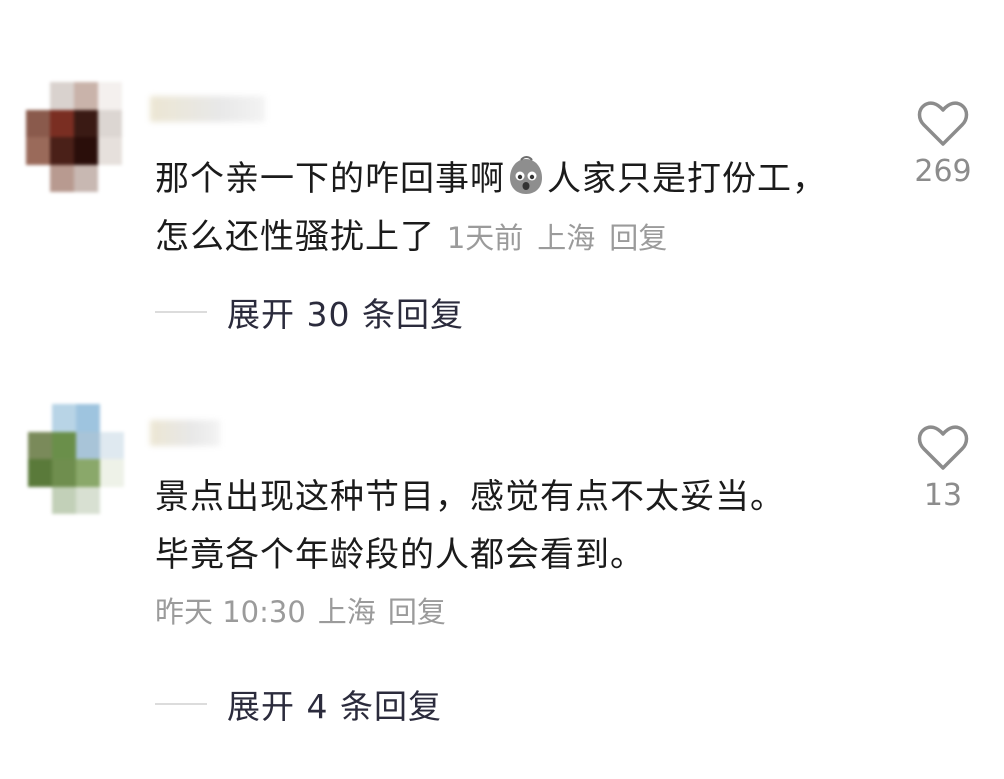  Describe the element at coordinates (943, 171) in the screenshot. I see `like-count: 269` at that location.